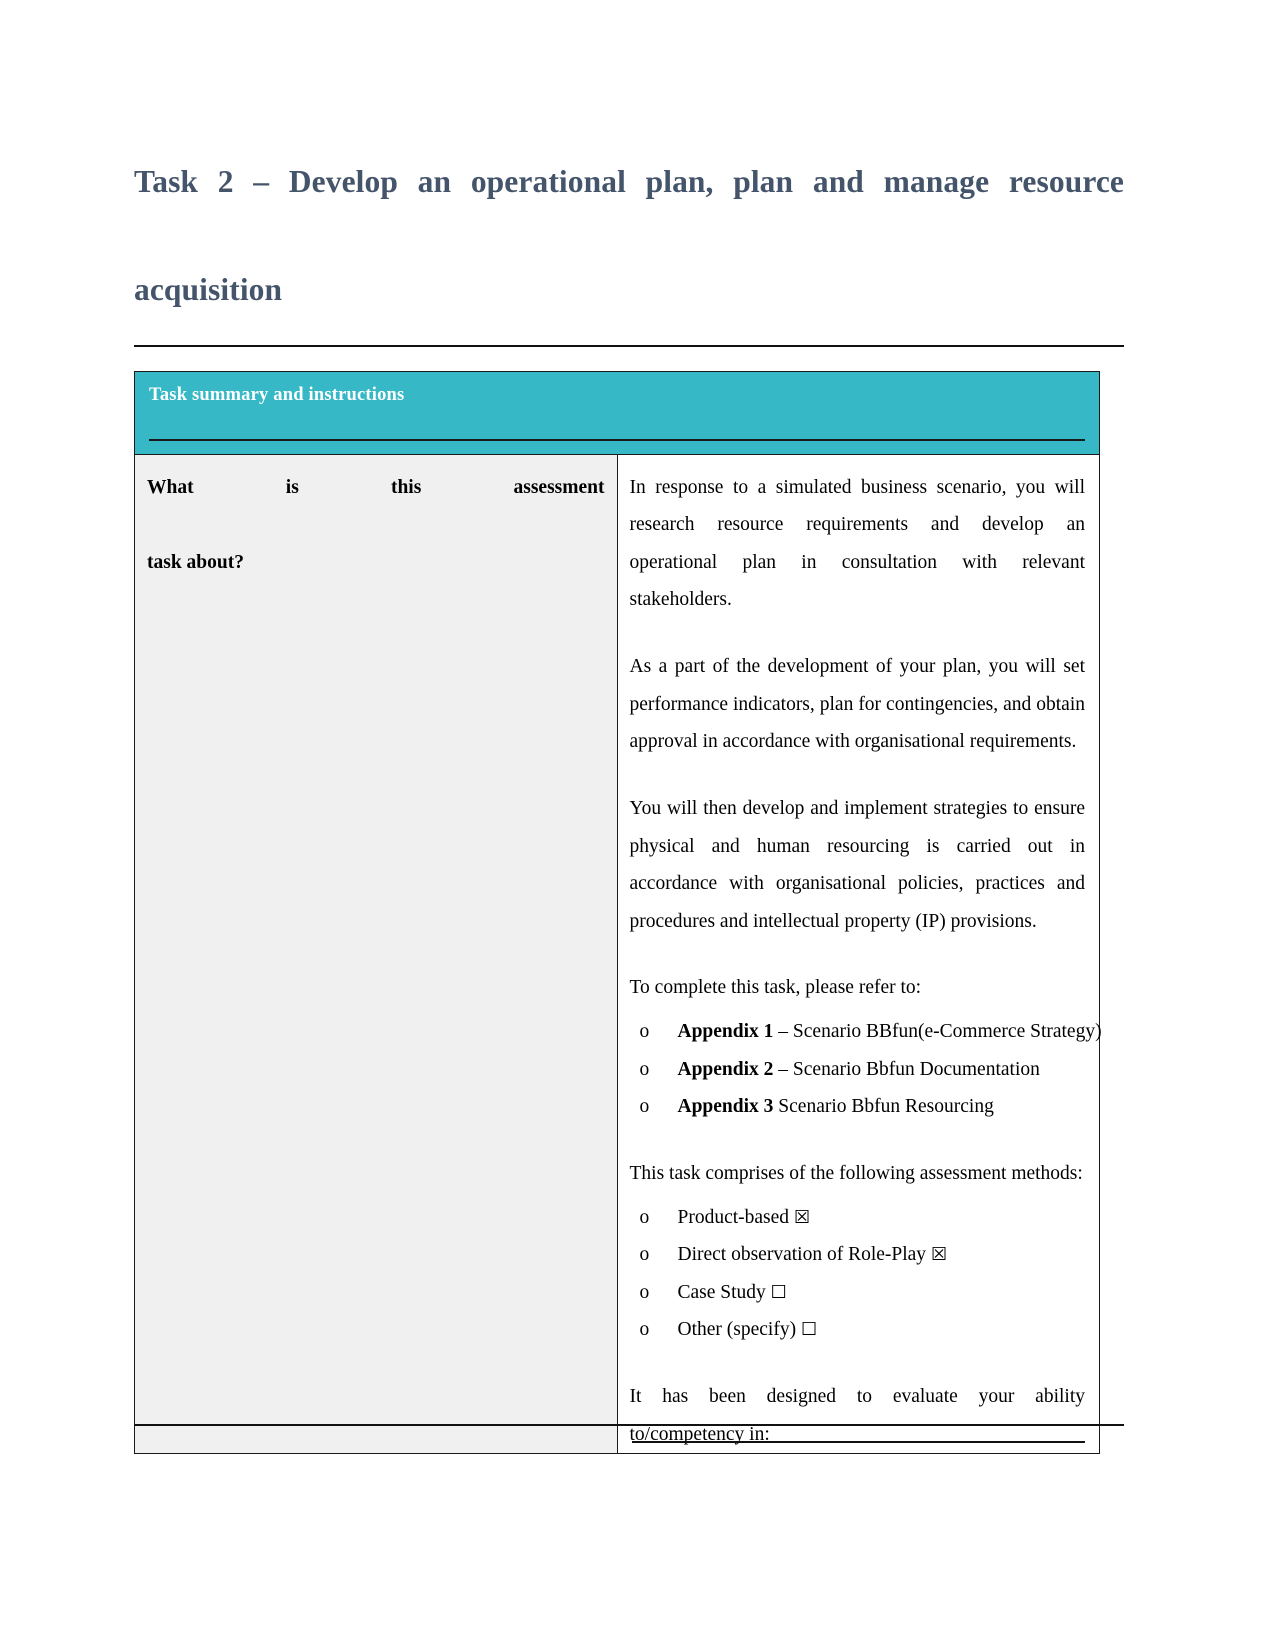 The image size is (1275, 1650). I want to click on table-header-row: Task summary and instructions, so click(617, 412).